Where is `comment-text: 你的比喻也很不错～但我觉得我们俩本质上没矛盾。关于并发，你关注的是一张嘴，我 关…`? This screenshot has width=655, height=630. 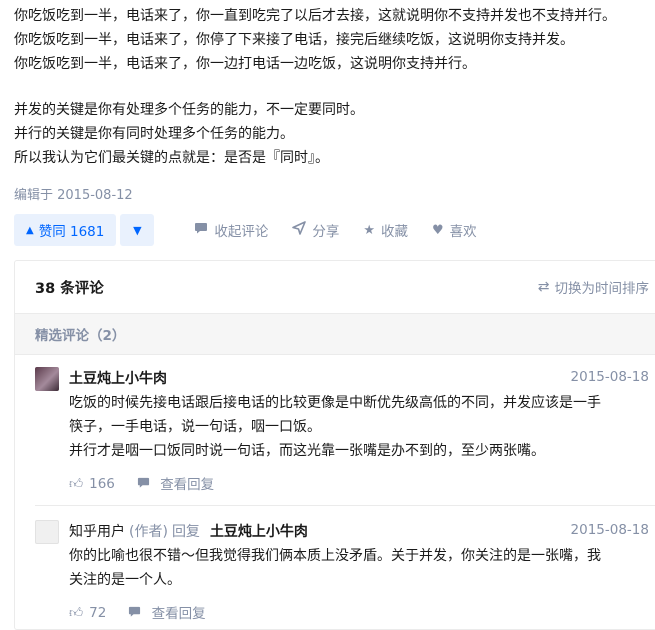
comment-text: 你的比喻也很不错～但我觉得我们俩本质上没矛盾。关于并发，你关注的是一张嘴，我 关… is located at coordinates (362, 568).